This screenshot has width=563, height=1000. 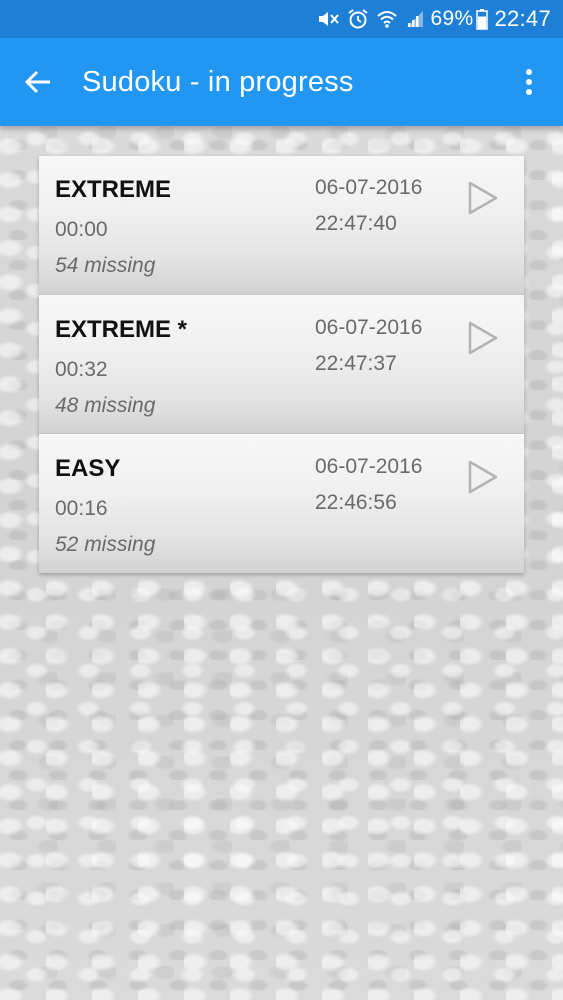 I want to click on game-elapsed-time: 00:00, so click(x=81, y=229).